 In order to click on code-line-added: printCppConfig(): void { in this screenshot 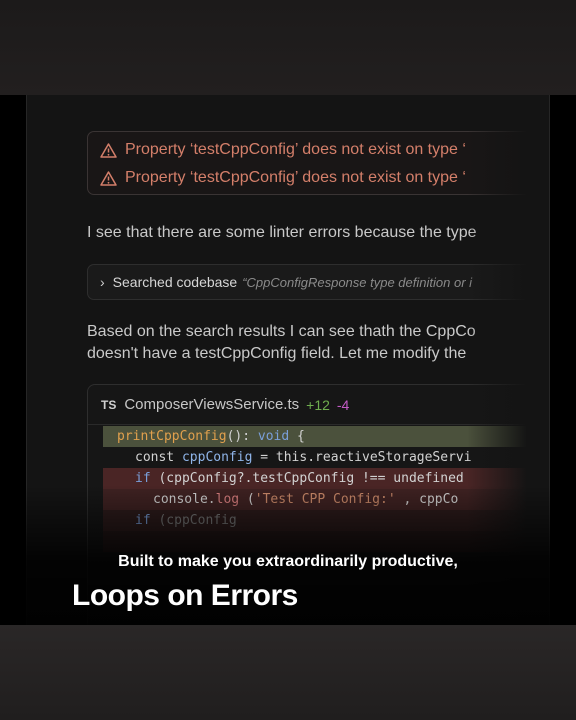, I will do `click(315, 436)`.